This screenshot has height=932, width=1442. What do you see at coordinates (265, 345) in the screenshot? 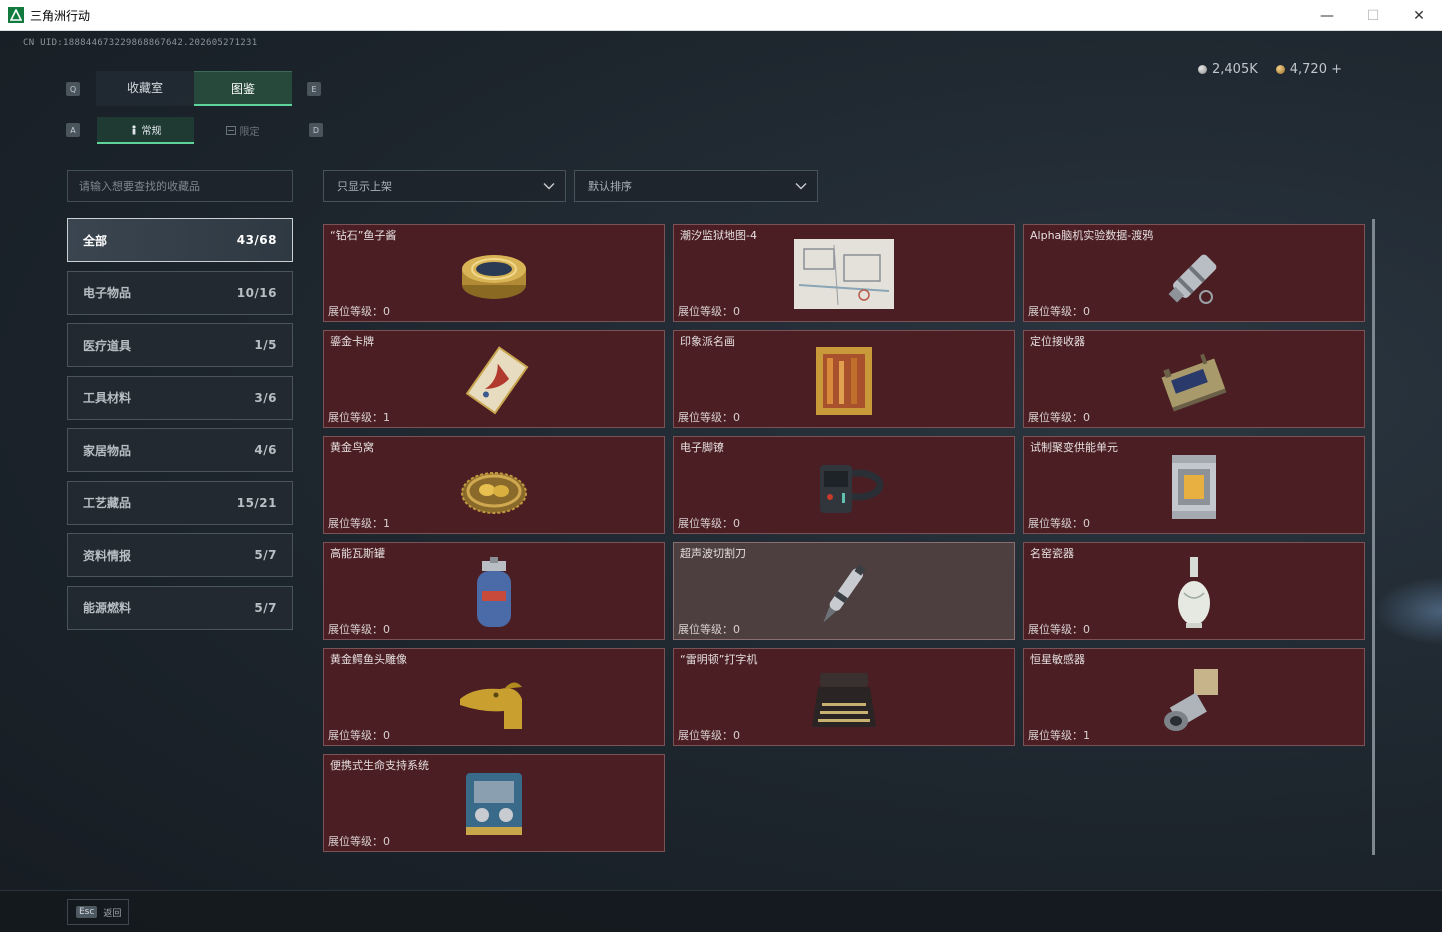
I see `category-count: 1/5` at bounding box center [265, 345].